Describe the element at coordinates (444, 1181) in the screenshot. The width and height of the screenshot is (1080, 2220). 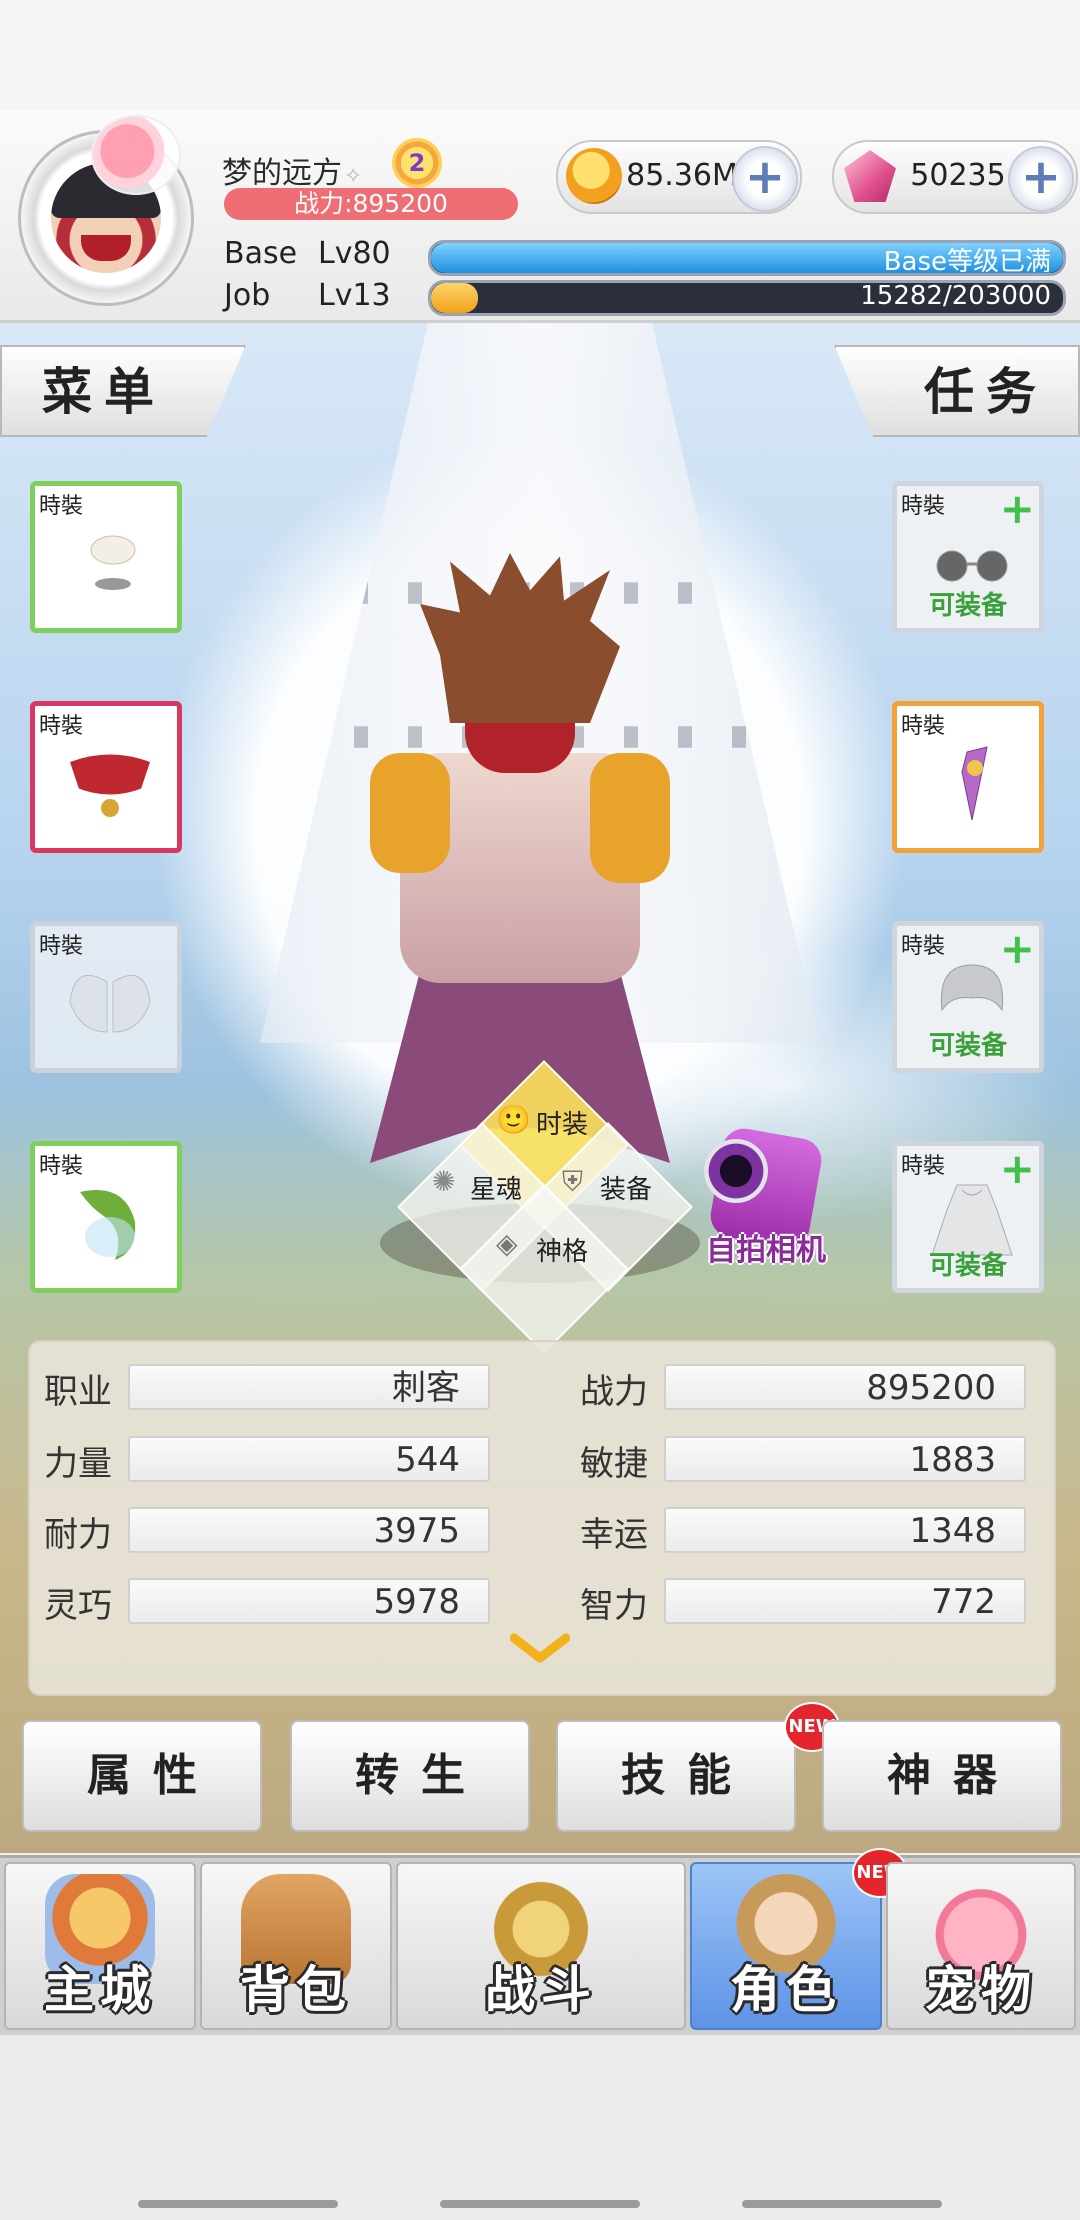
I see `star-soul-icon: ✺` at that location.